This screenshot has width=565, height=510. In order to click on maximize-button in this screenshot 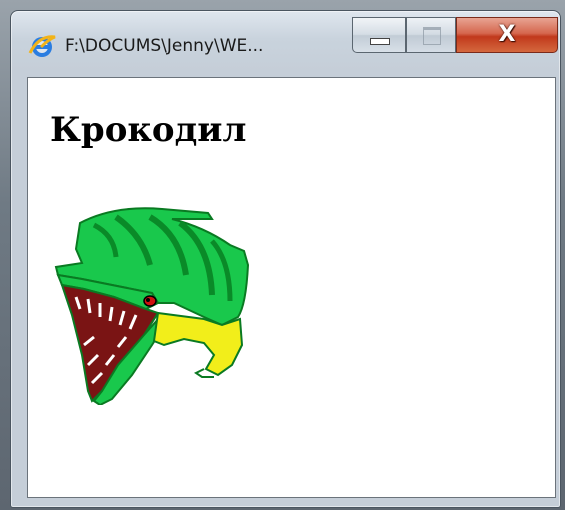, I will do `click(431, 35)`.